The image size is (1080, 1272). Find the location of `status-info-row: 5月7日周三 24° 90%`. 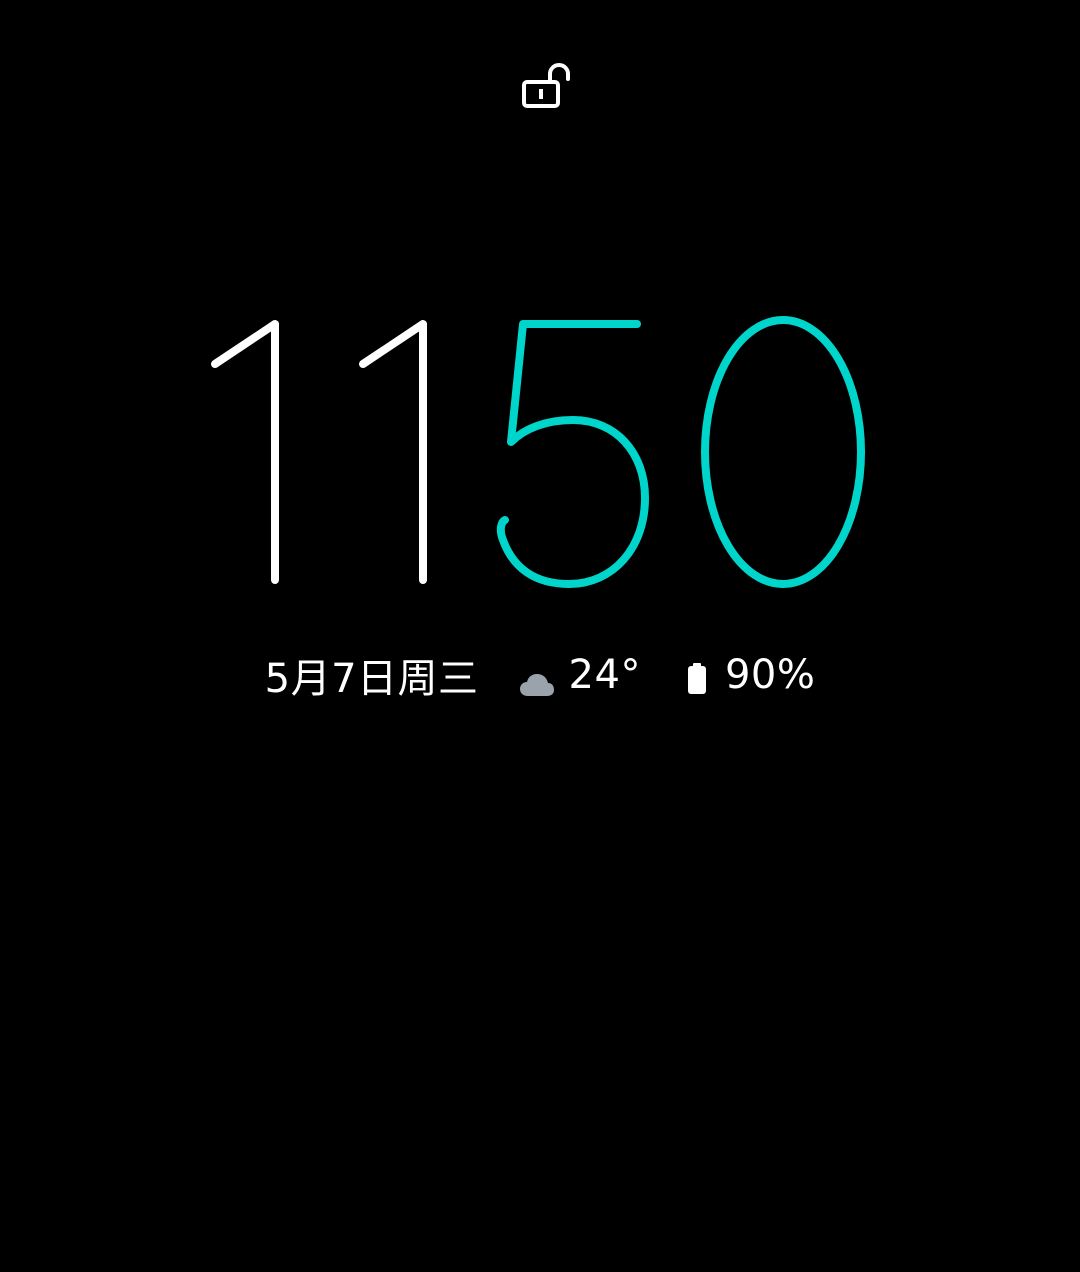

status-info-row: 5月7日周三 24° 90% is located at coordinates (540, 675).